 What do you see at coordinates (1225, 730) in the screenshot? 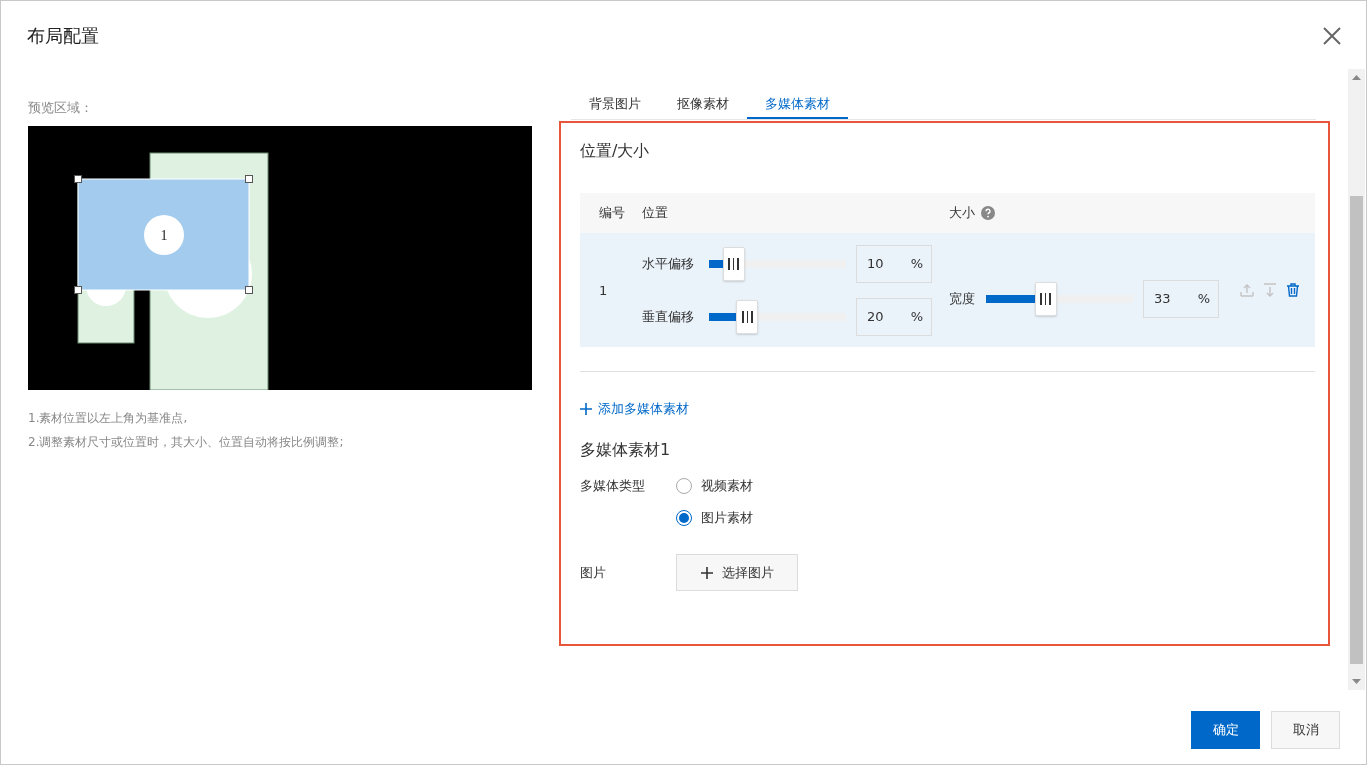
I see `confirm-button: 确定` at bounding box center [1225, 730].